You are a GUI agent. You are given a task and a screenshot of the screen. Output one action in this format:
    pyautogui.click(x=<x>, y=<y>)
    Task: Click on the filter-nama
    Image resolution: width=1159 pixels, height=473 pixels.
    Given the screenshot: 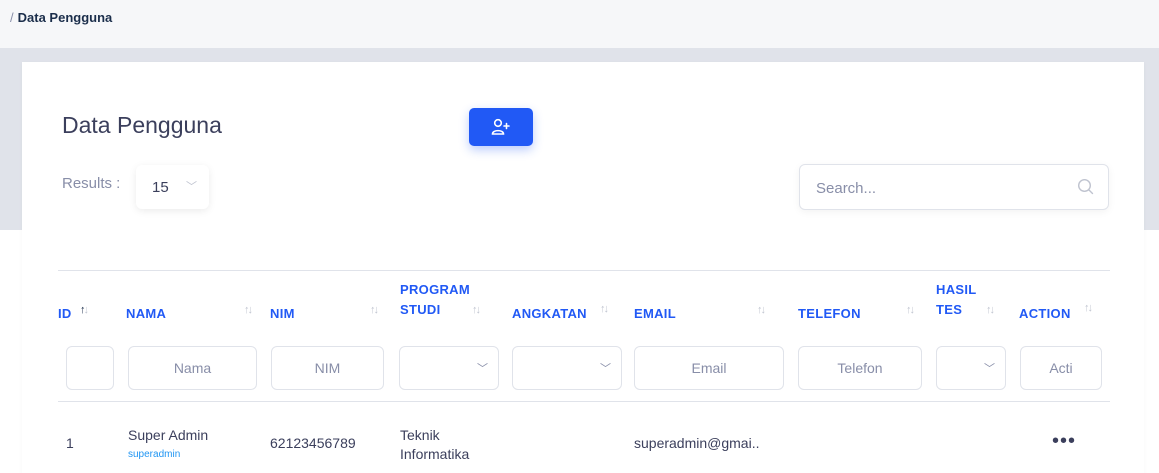 What is the action you would take?
    pyautogui.click(x=192, y=368)
    